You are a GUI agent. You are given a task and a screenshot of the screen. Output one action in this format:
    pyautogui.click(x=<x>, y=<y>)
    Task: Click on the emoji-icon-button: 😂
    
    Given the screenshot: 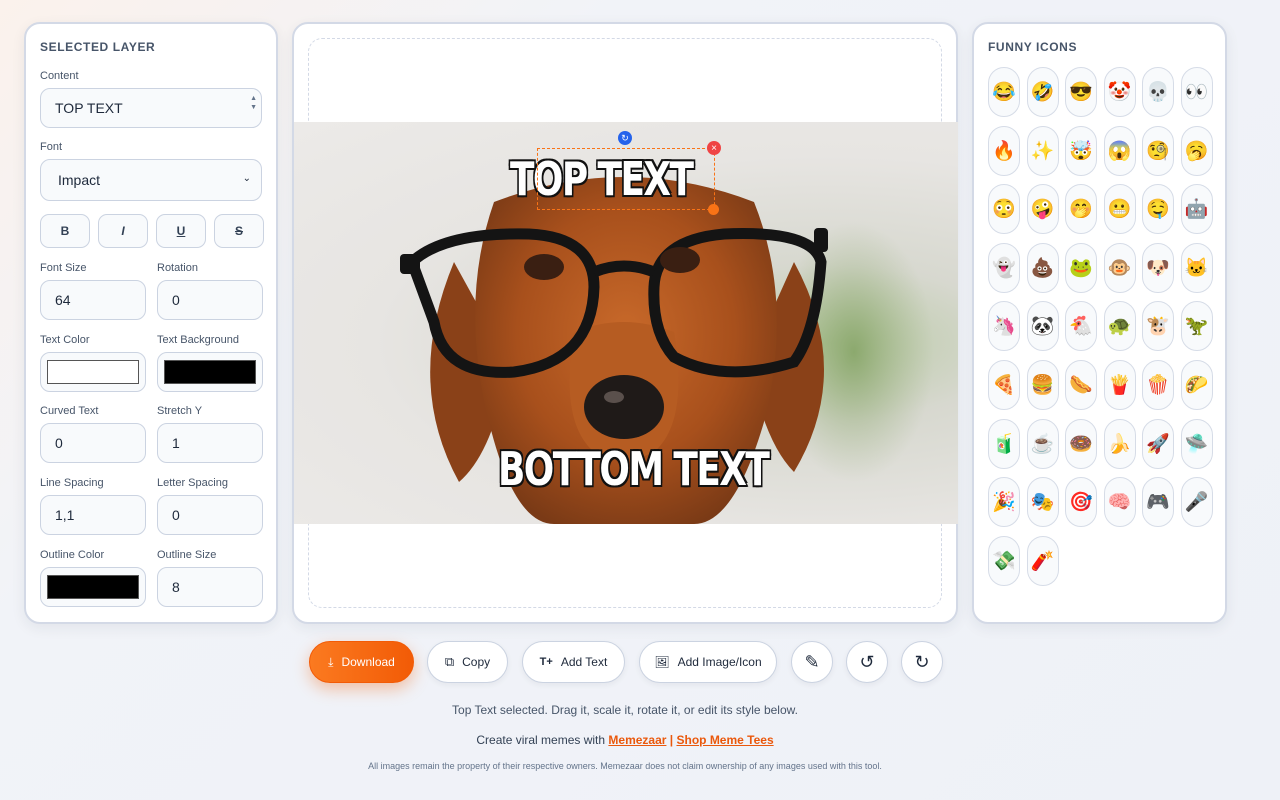 What is the action you would take?
    pyautogui.click(x=1004, y=92)
    